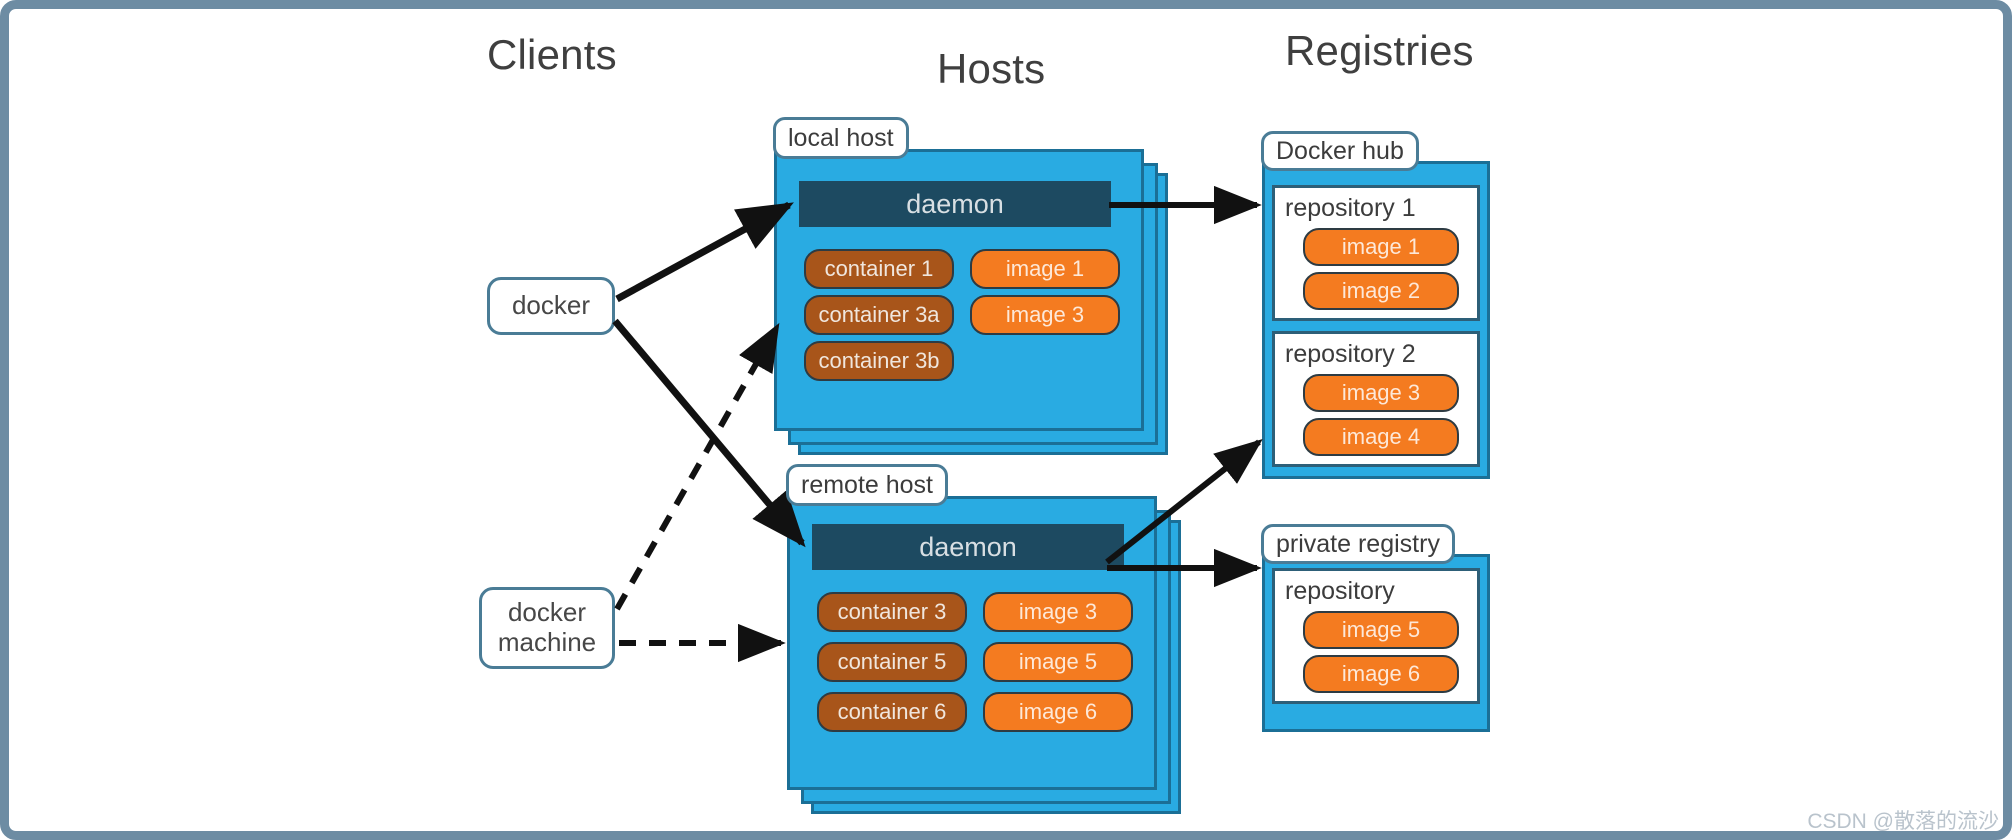  I want to click on repository-2: repository 2 image 3 image 4, so click(1376, 399).